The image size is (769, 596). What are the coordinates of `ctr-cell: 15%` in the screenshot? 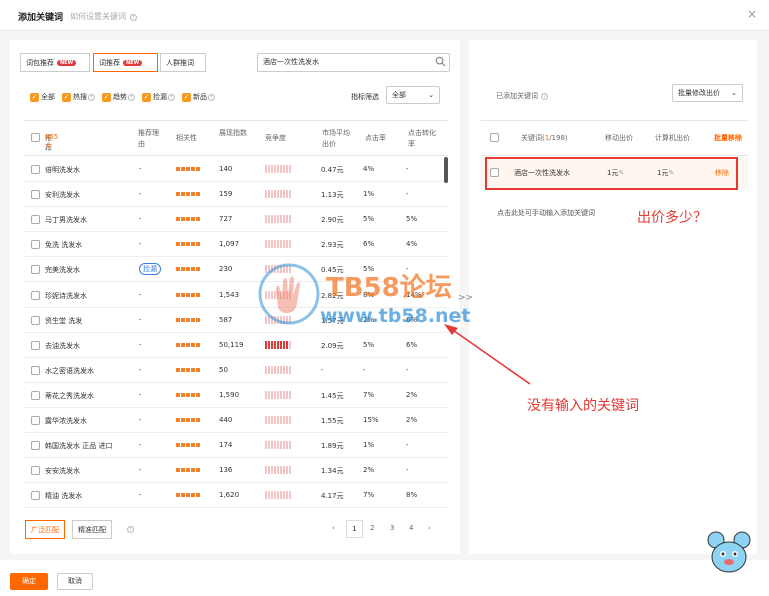 It's located at (371, 420).